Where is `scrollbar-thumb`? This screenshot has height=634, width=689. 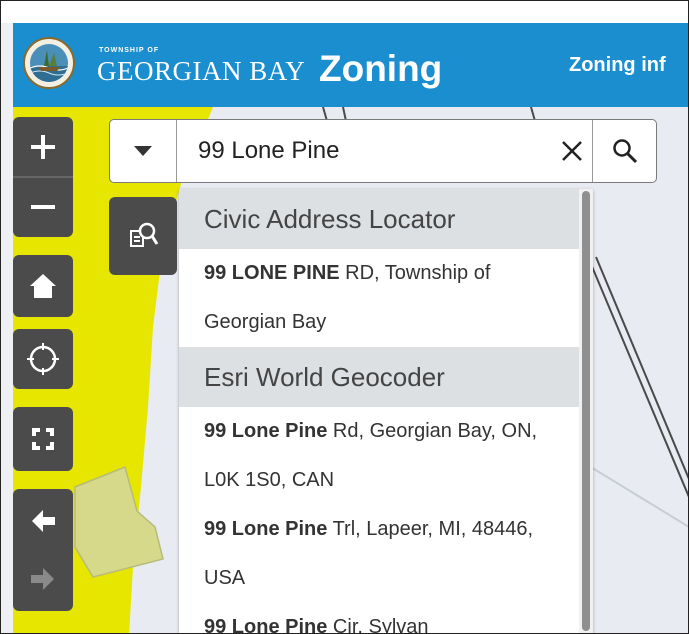 scrollbar-thumb is located at coordinates (586, 411).